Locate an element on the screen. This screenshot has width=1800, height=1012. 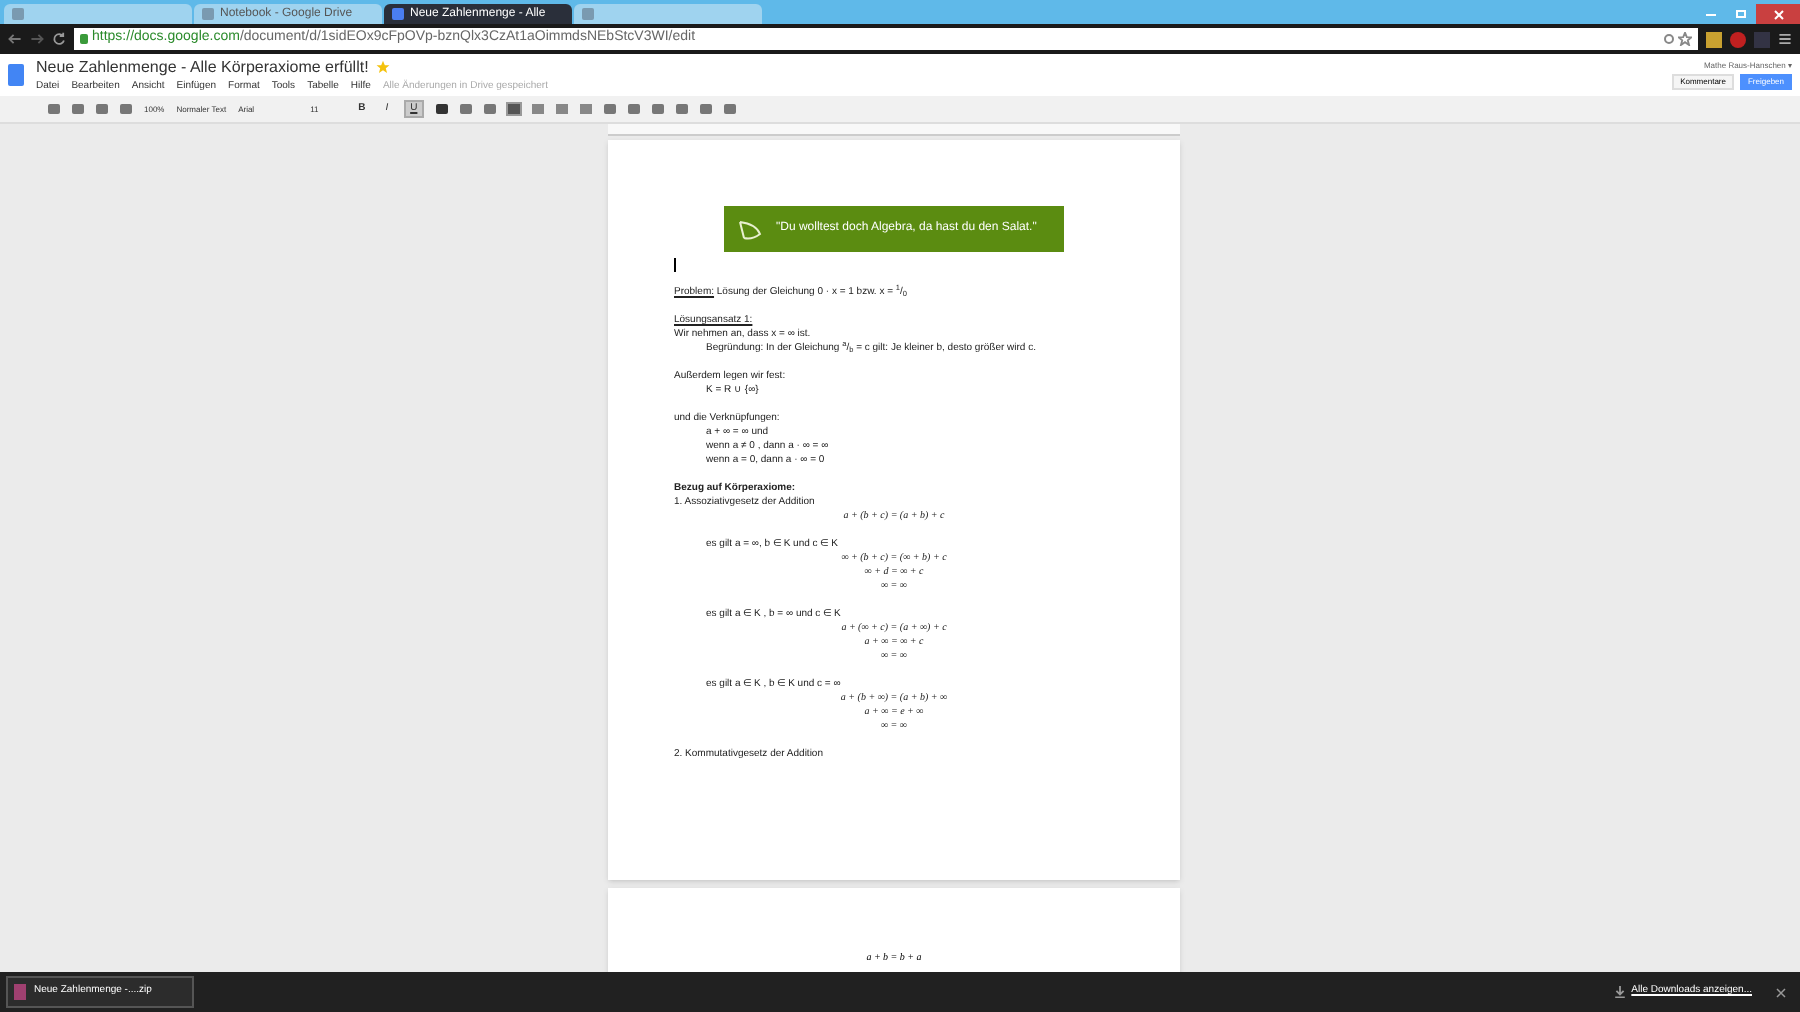
menu-icon is located at coordinates (1785, 39).